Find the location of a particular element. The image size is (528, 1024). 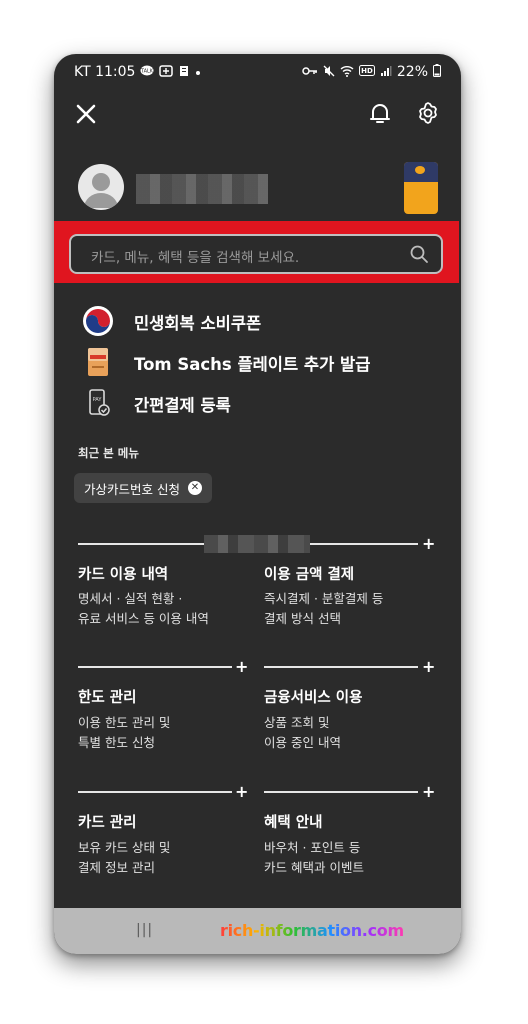

search-input: 카드, 메뉴, 혜택 등을 검색해 보세요. is located at coordinates (256, 254).